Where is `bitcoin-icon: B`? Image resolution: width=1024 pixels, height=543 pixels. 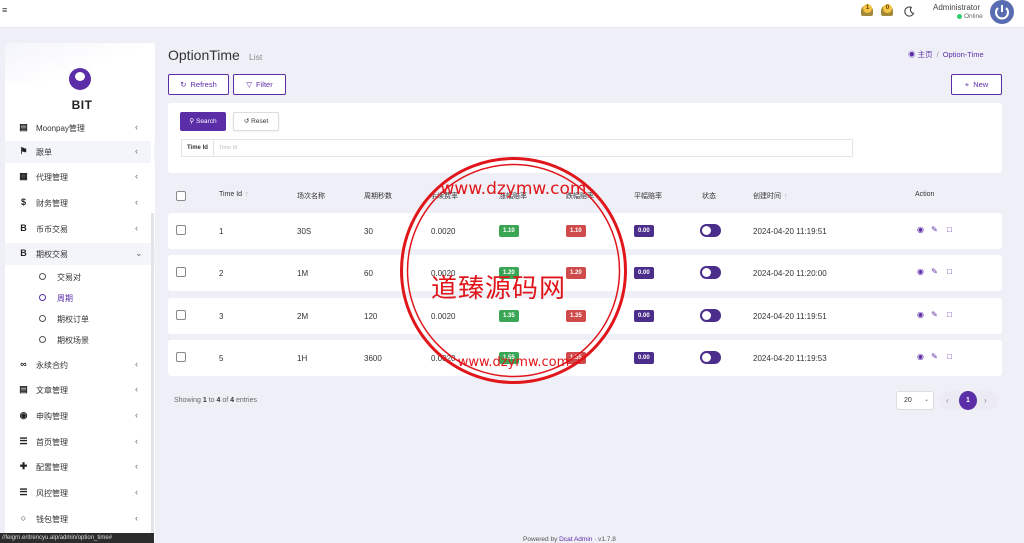
bitcoin-icon: B is located at coordinates (23, 228).